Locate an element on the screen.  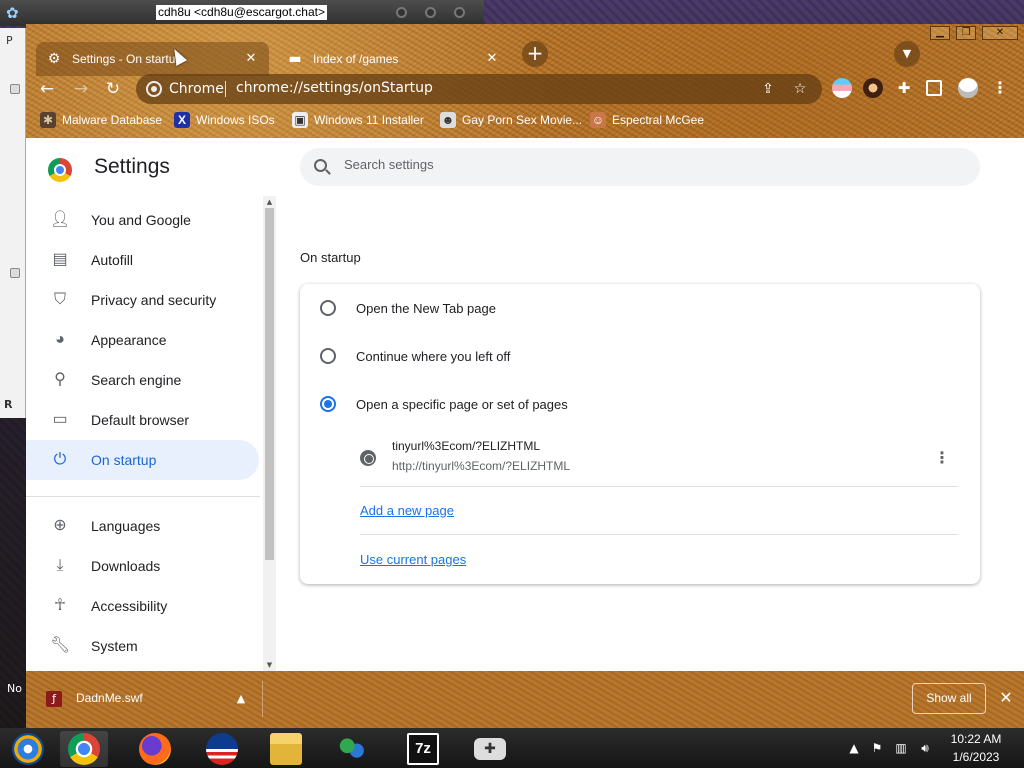
address-separator is located at coordinates (225, 89).